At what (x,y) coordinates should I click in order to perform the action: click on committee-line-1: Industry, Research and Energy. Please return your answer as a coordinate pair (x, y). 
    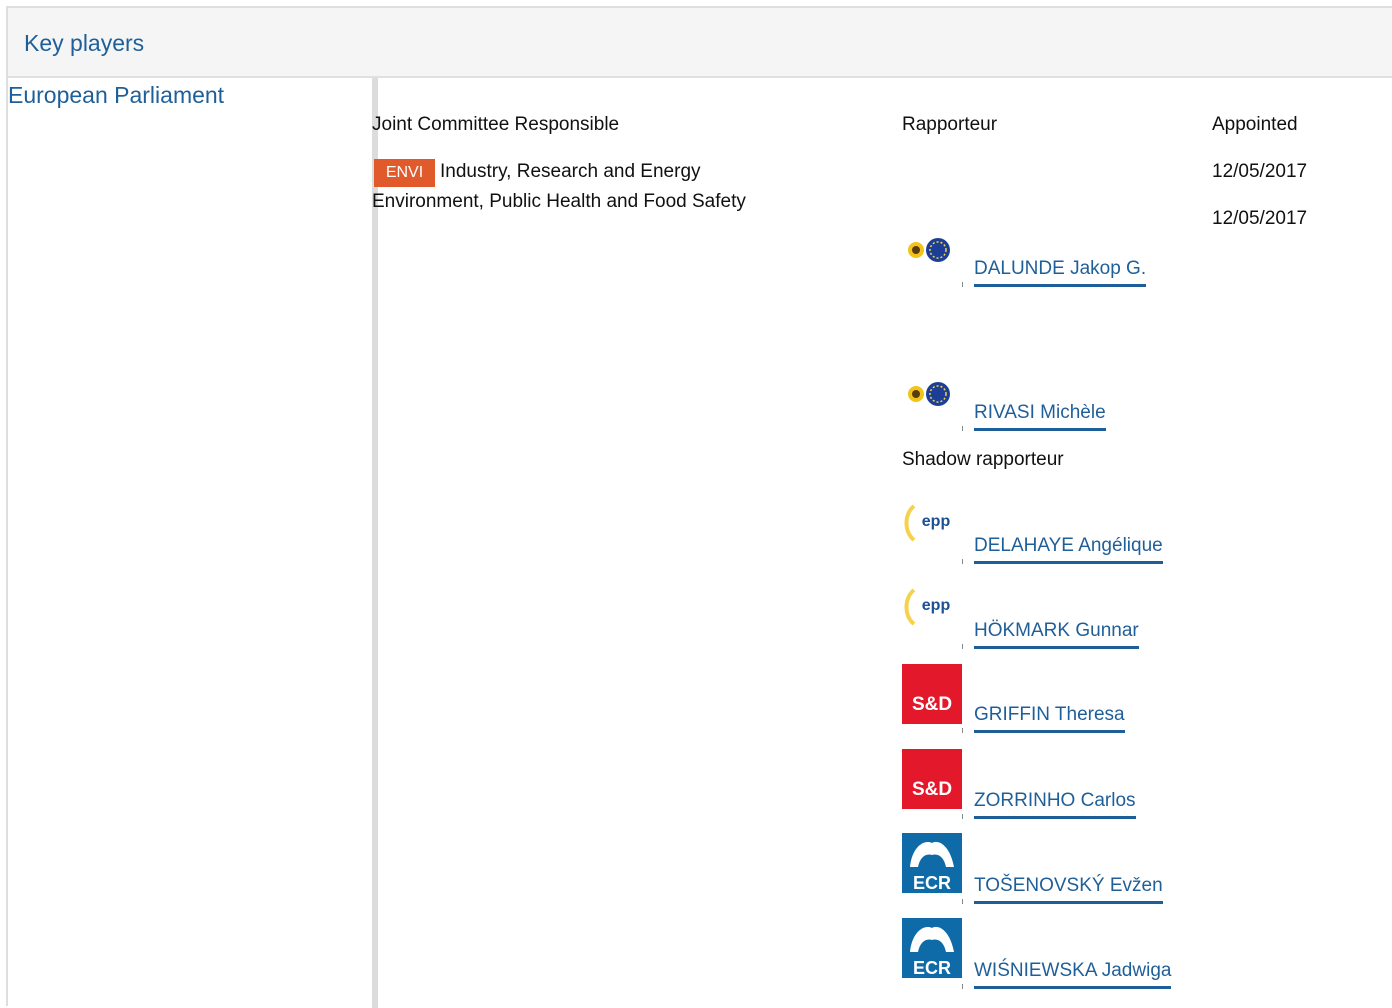
    Looking at the image, I should click on (570, 171).